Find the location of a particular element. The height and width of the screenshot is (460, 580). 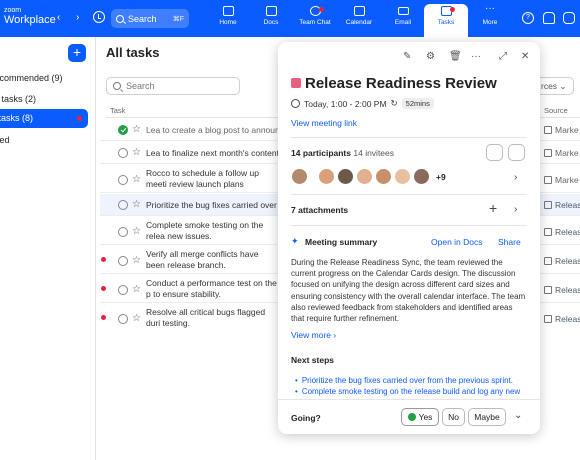

nav-team-chat-label: Team Chat is located at coordinates (315, 22).